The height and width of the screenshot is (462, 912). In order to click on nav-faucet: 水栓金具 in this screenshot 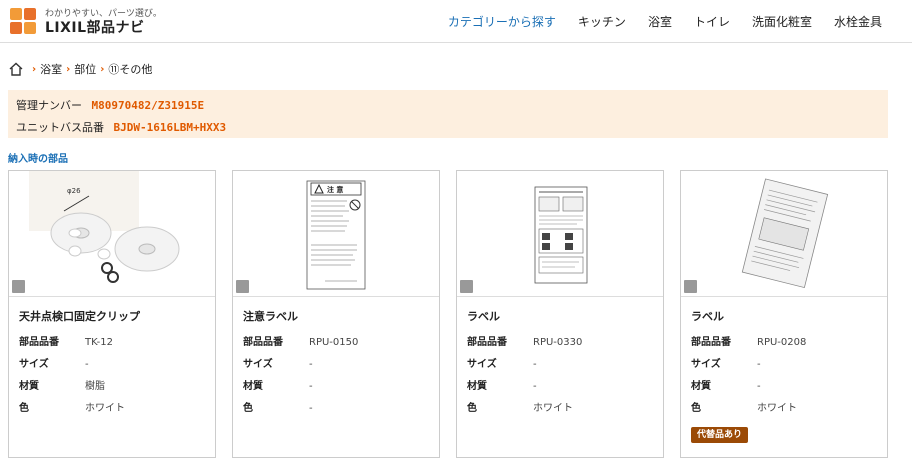, I will do `click(858, 21)`.